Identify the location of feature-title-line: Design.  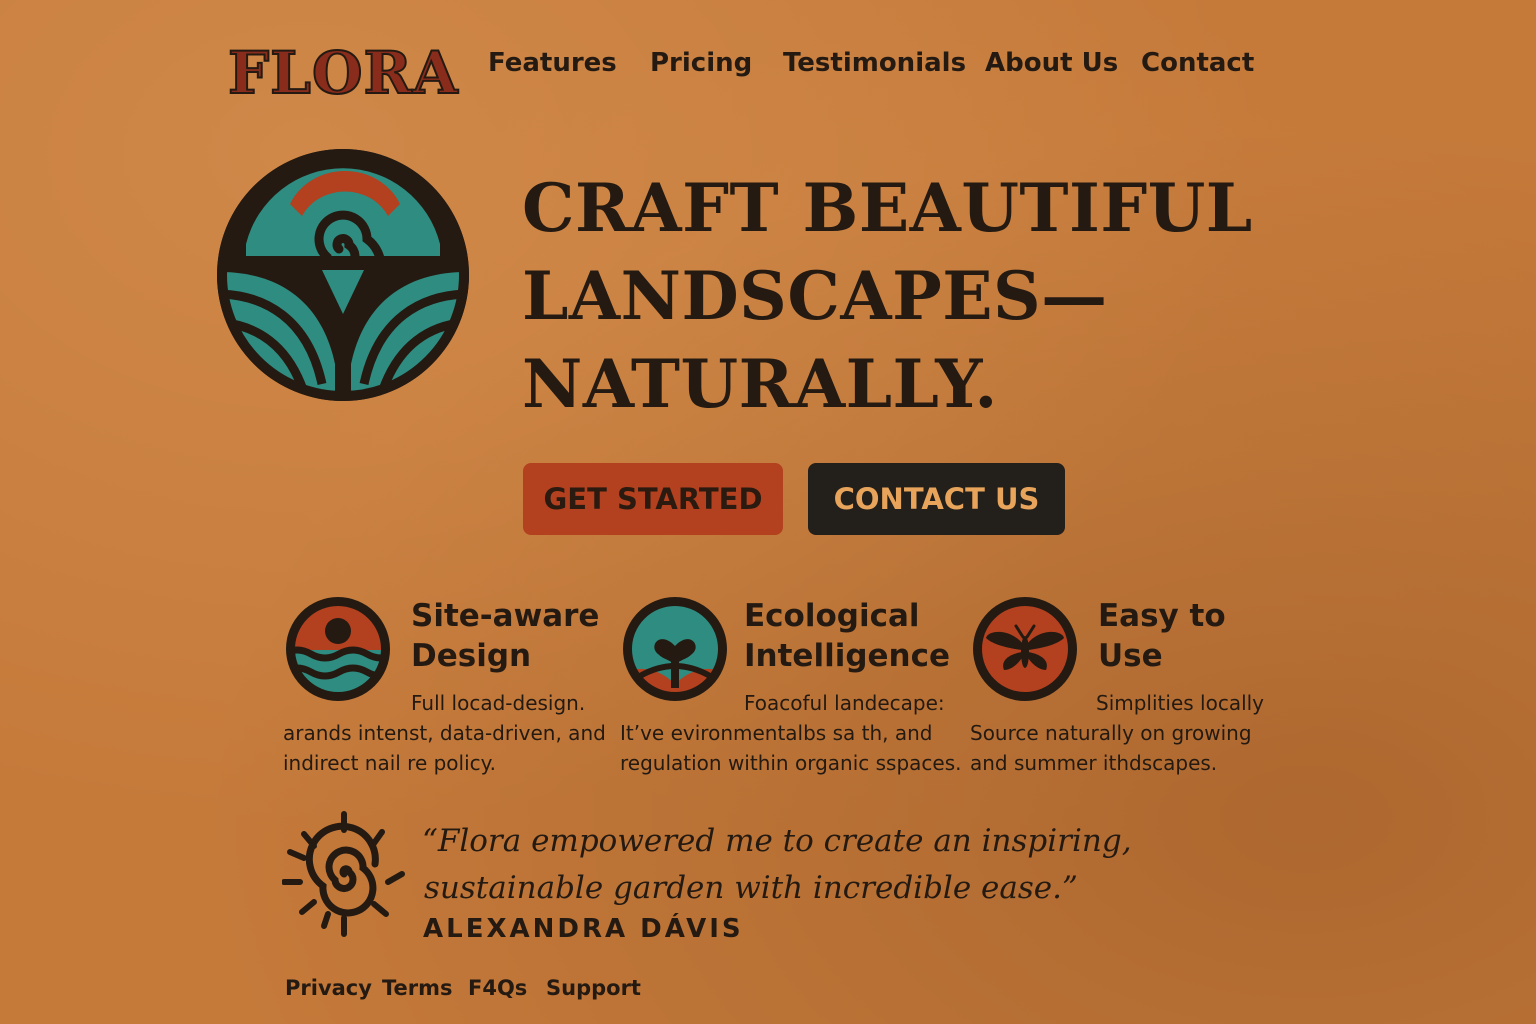
(471, 656).